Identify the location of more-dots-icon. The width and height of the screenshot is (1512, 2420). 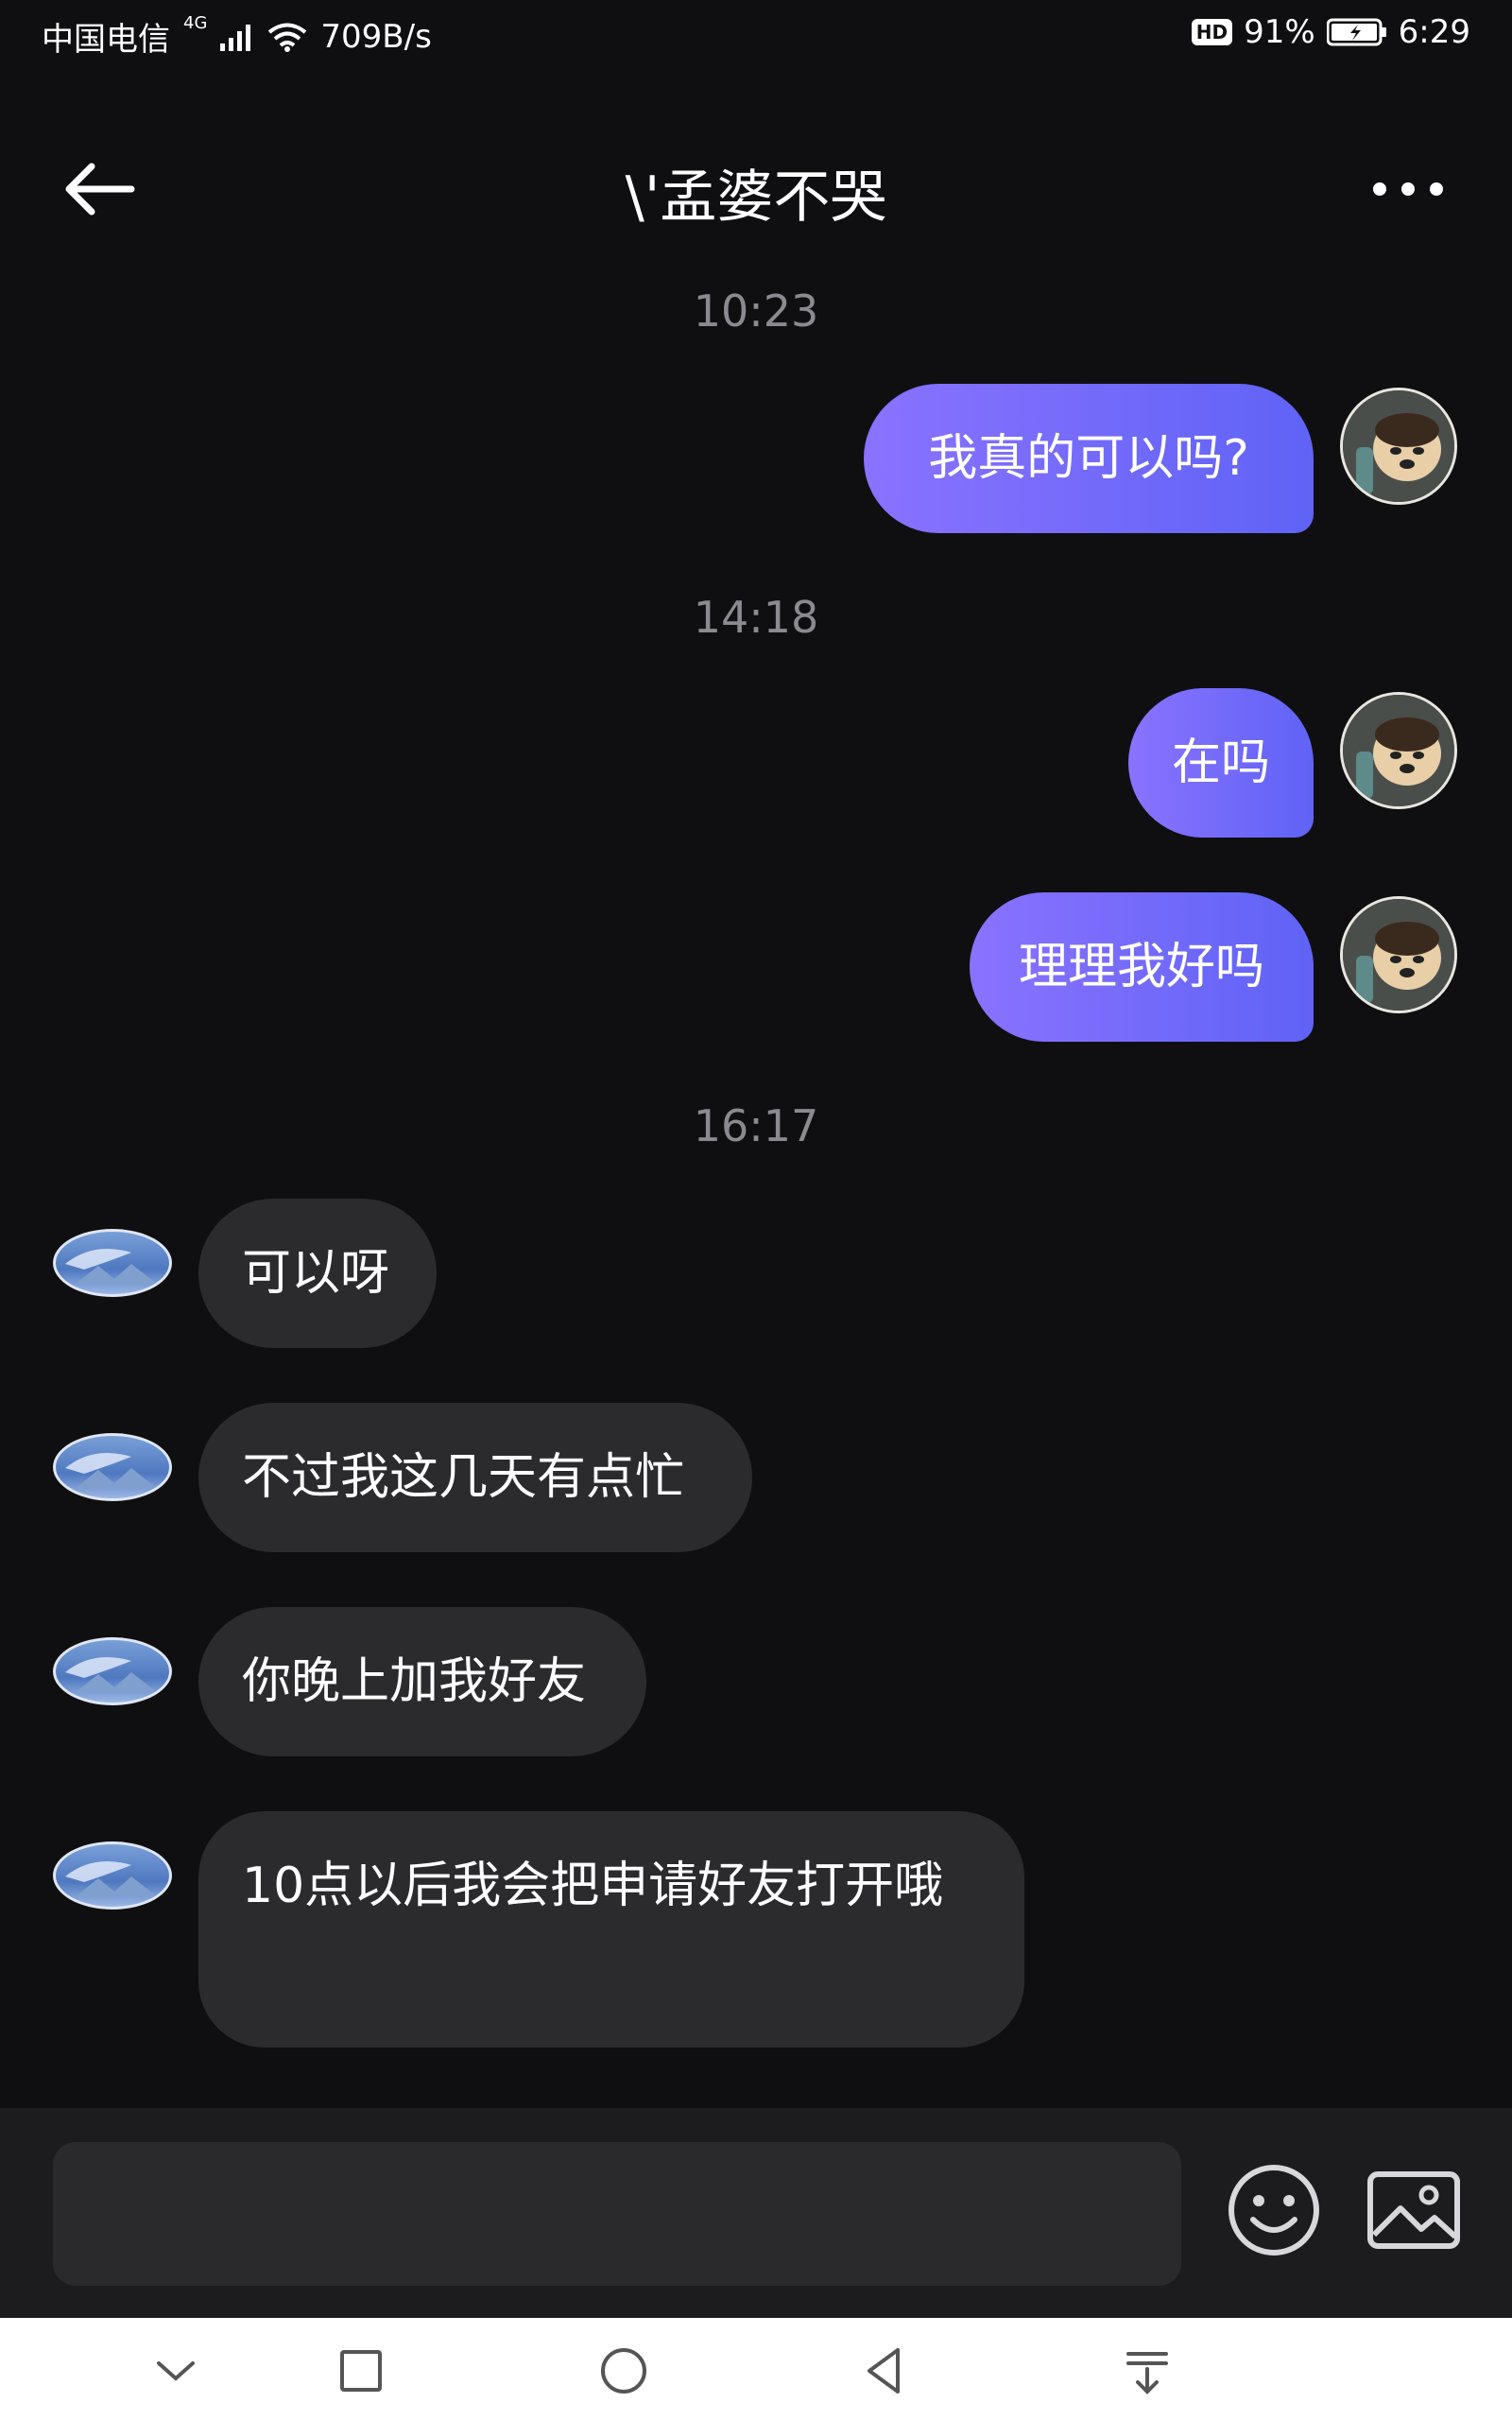
(1408, 189).